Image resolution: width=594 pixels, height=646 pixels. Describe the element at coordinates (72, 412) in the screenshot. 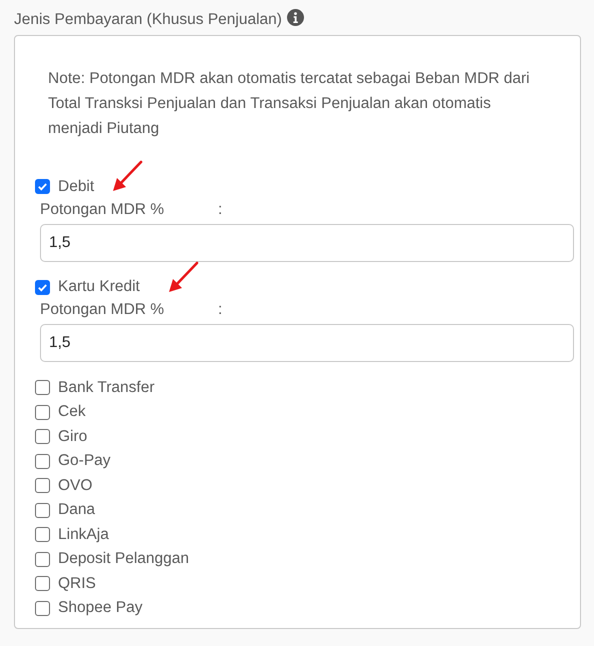

I see `checkbox-label: Cek` at that location.